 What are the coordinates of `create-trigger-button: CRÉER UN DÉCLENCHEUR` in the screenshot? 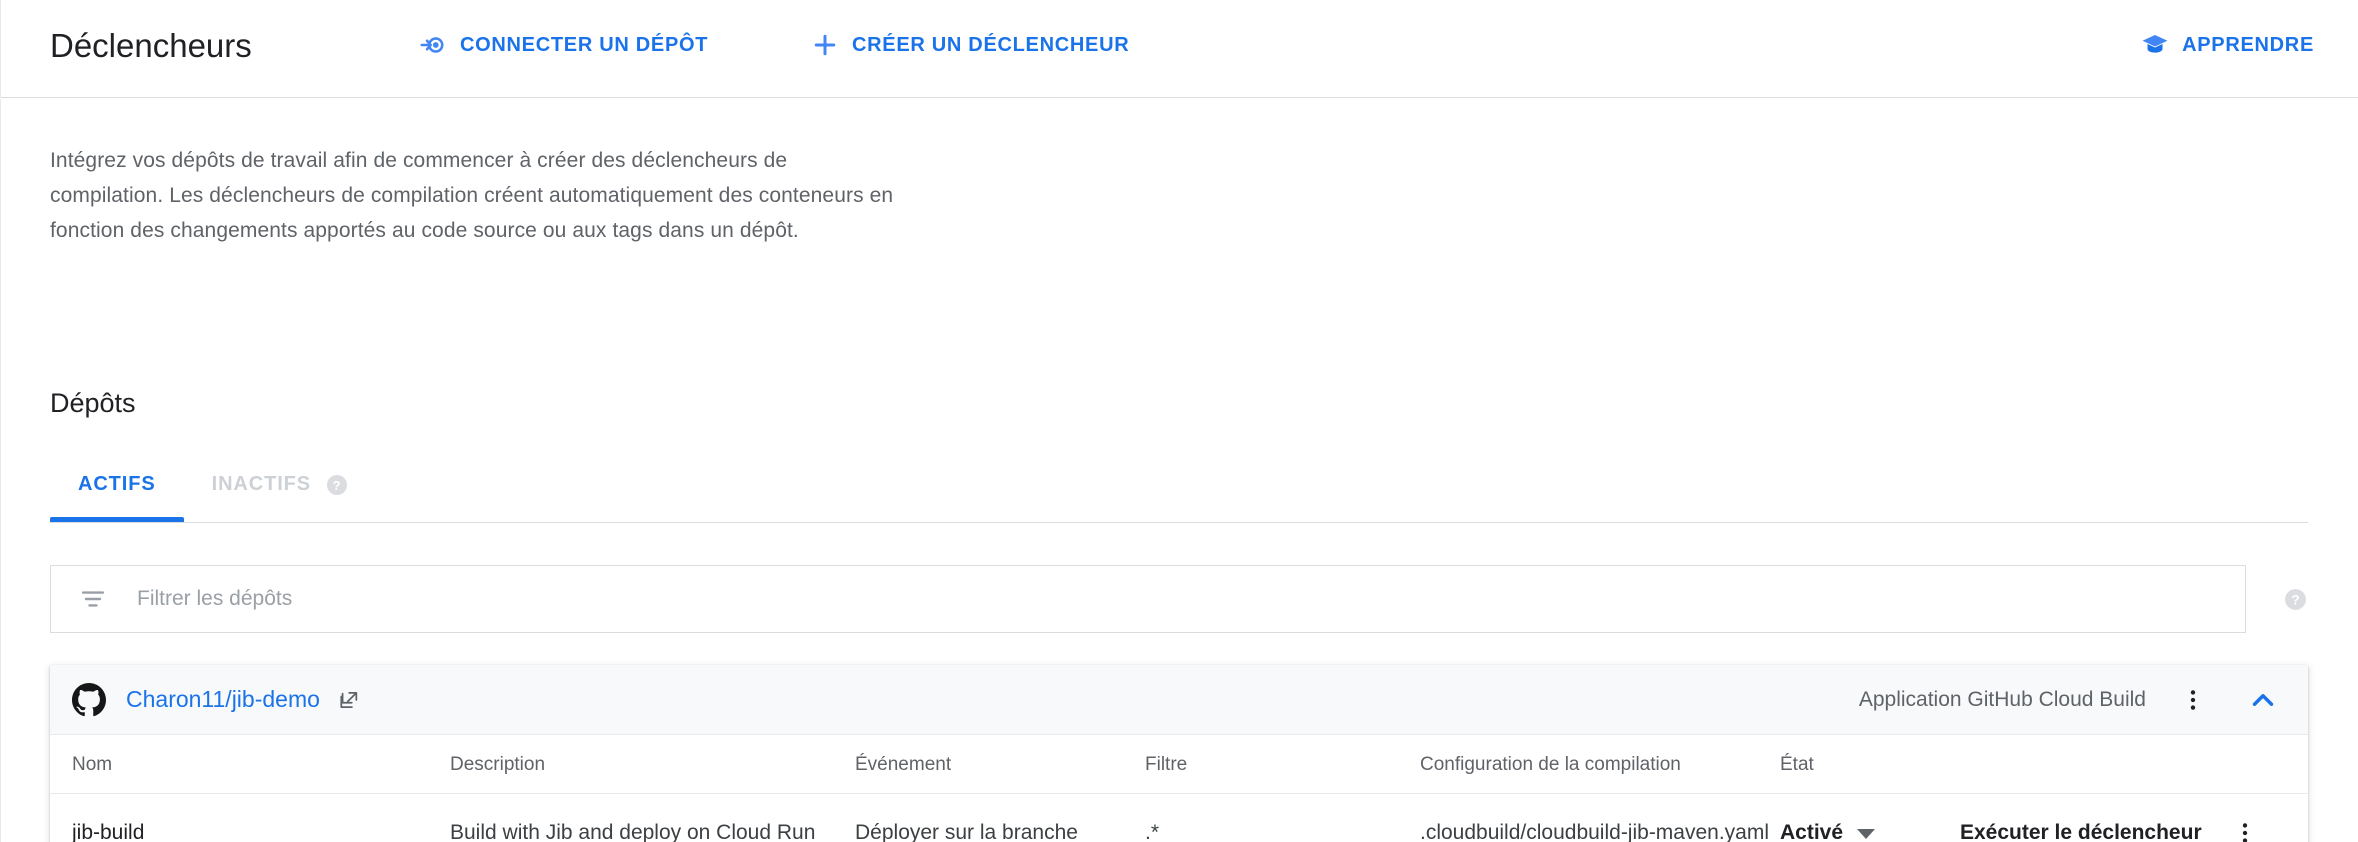 It's located at (969, 45).